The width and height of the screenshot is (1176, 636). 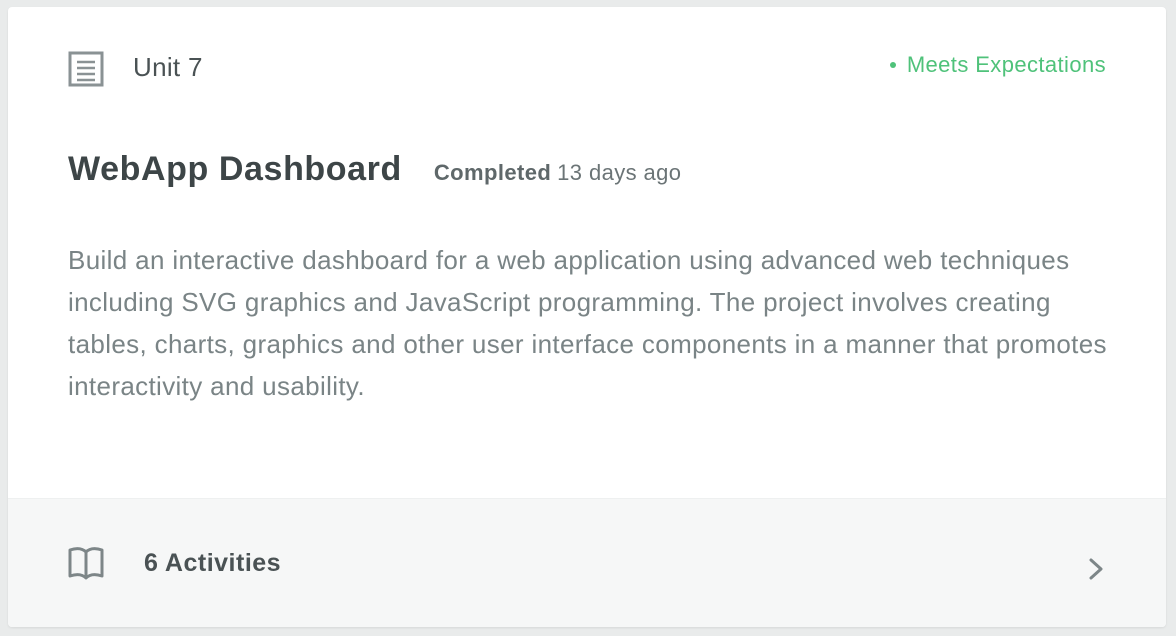 What do you see at coordinates (168, 67) in the screenshot?
I see `unit-title: Unit 7` at bounding box center [168, 67].